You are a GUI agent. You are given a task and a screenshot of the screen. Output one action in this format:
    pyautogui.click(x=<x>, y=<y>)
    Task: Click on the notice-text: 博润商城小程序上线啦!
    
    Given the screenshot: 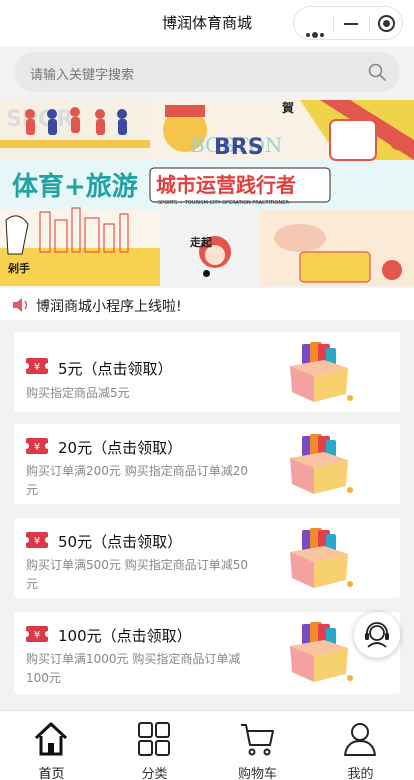 What is the action you would take?
    pyautogui.click(x=109, y=307)
    